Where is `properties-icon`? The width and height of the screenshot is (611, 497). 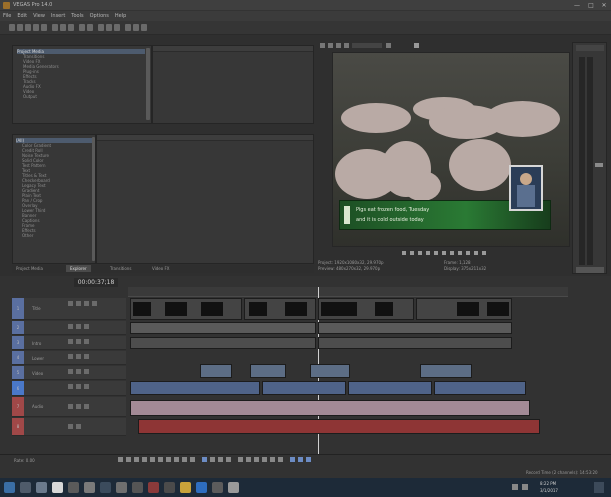 properties-icon is located at coordinates (44, 27).